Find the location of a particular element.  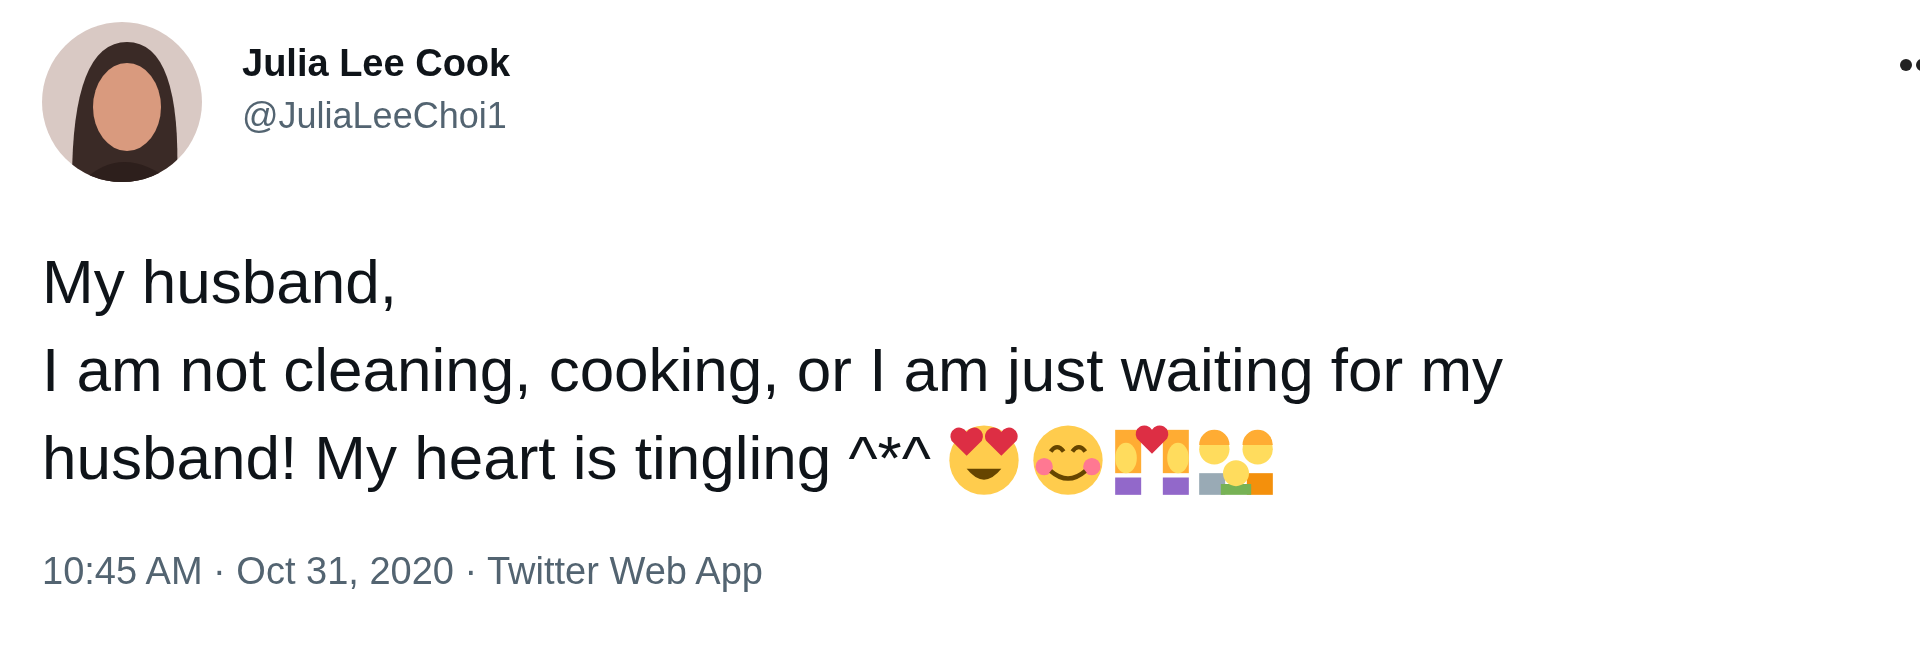

author-name: Julia Lee Cook is located at coordinates (376, 63).